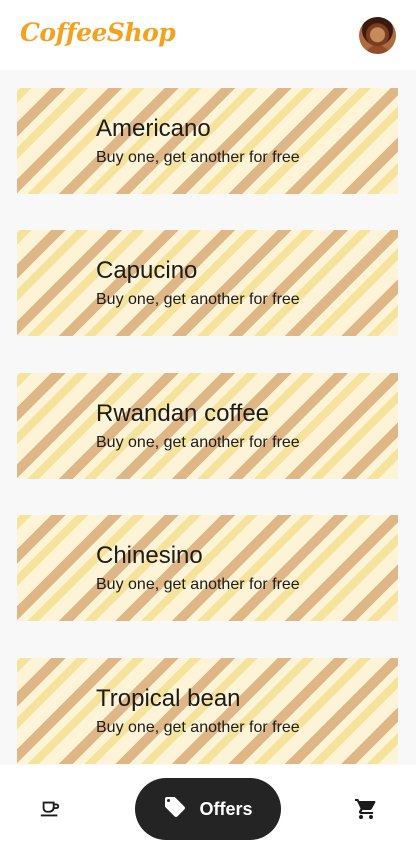 The height and width of the screenshot is (853, 416). Describe the element at coordinates (168, 698) in the screenshot. I see `offer-title: Tropical bean` at that location.